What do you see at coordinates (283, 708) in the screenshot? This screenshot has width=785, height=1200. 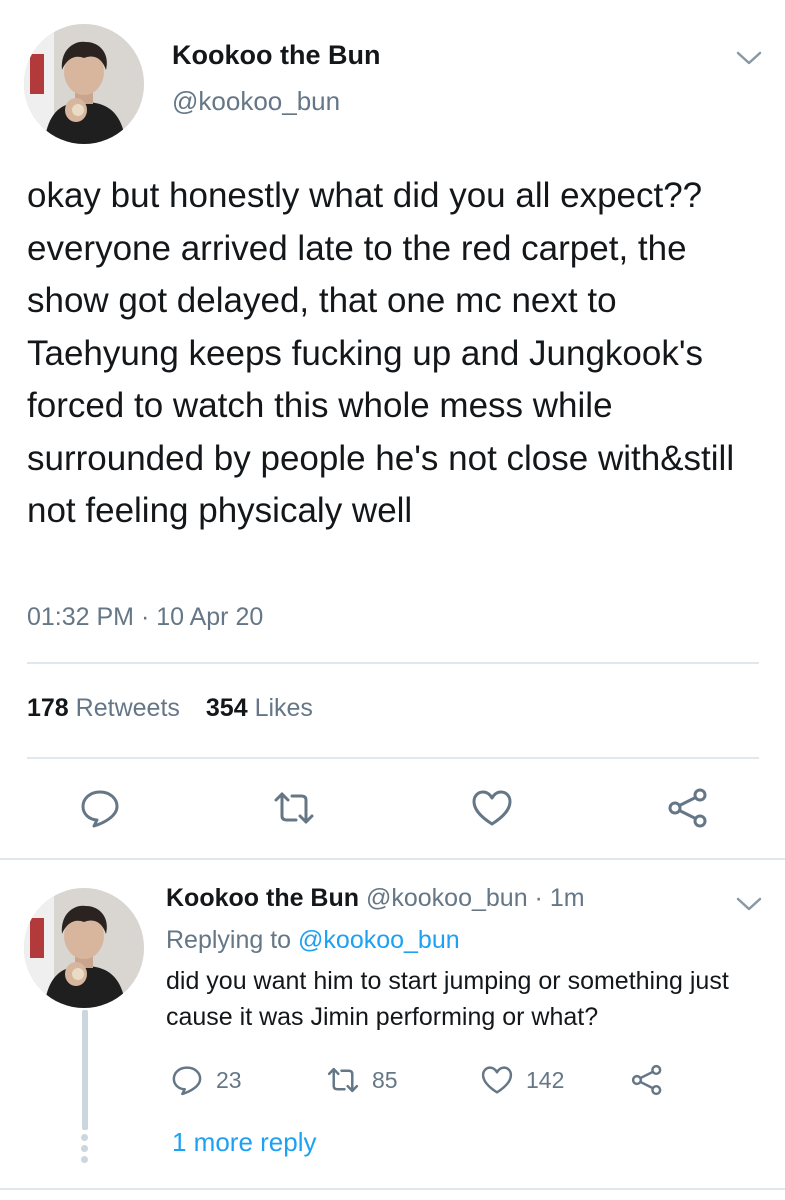 I see `likes-label: Likes` at bounding box center [283, 708].